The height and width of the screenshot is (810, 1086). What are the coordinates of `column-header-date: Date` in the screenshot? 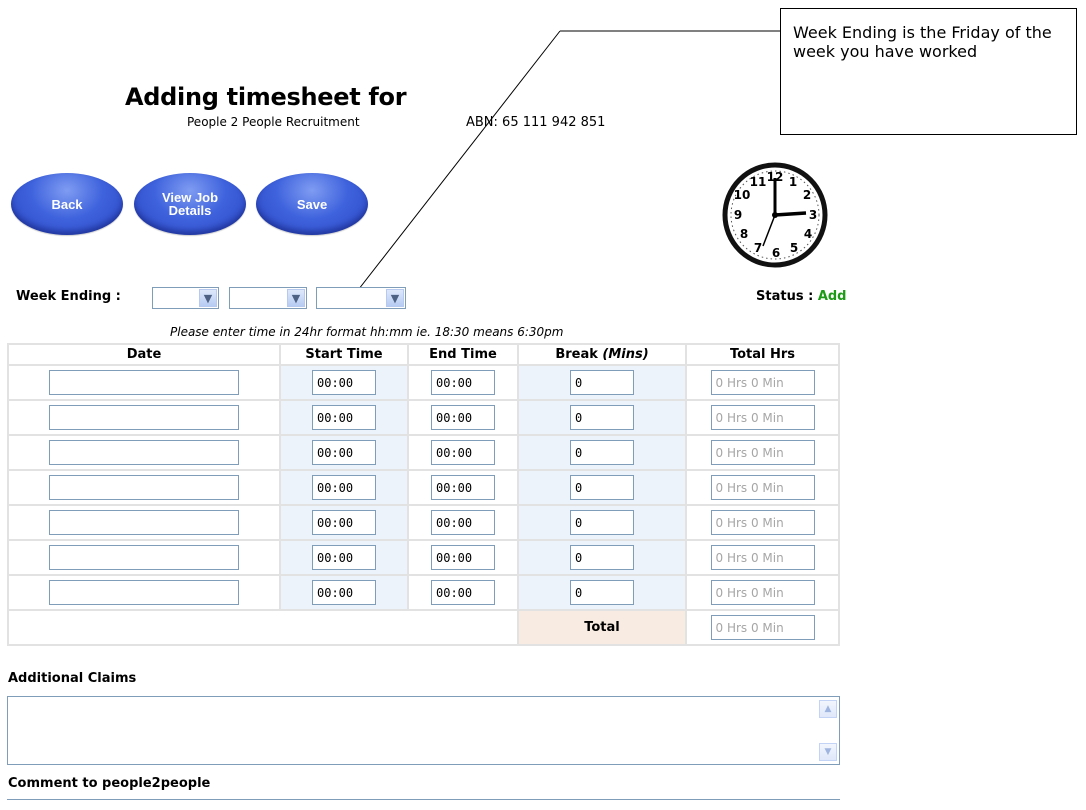 It's located at (144, 354).